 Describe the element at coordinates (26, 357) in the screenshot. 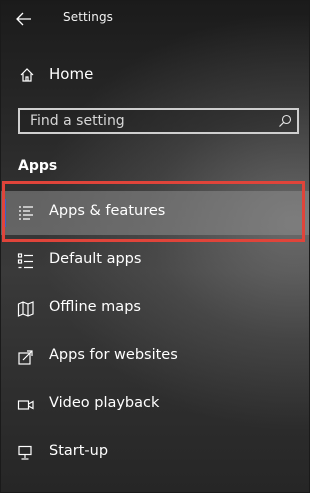

I see `website-link-icon` at that location.